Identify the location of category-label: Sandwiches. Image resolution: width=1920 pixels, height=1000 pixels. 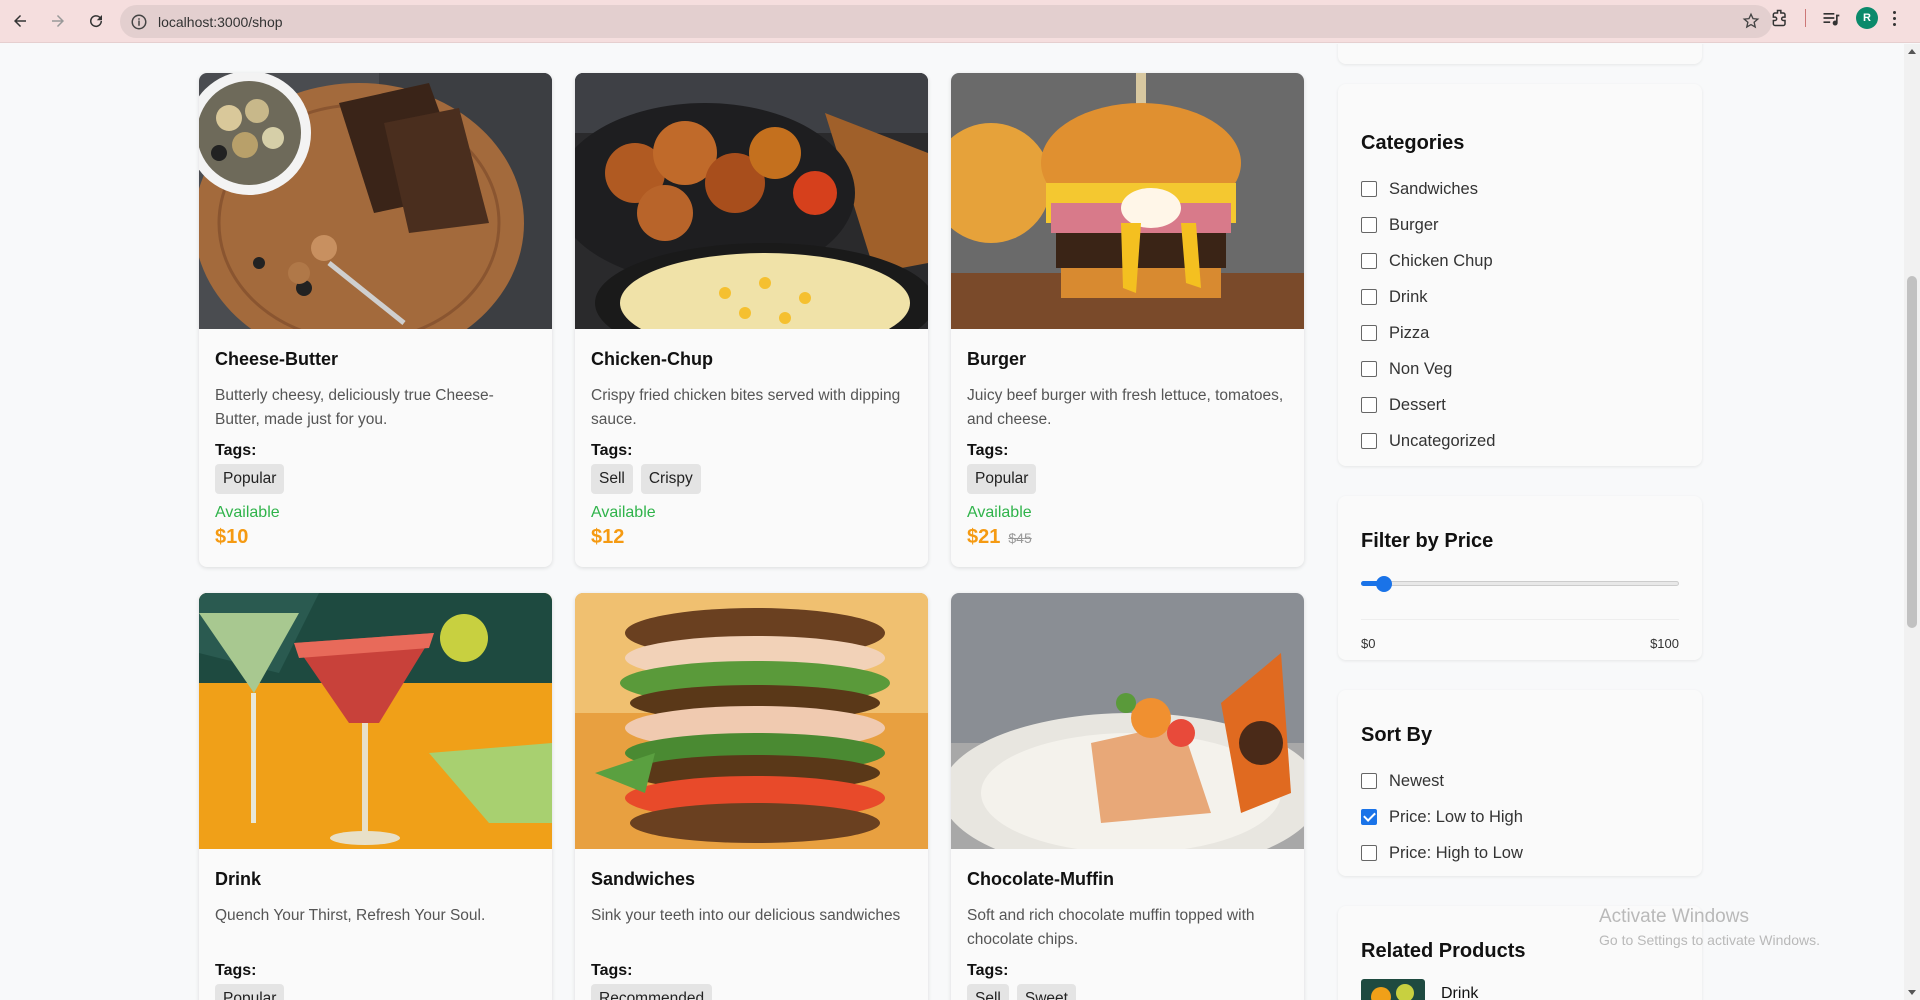
(1433, 188).